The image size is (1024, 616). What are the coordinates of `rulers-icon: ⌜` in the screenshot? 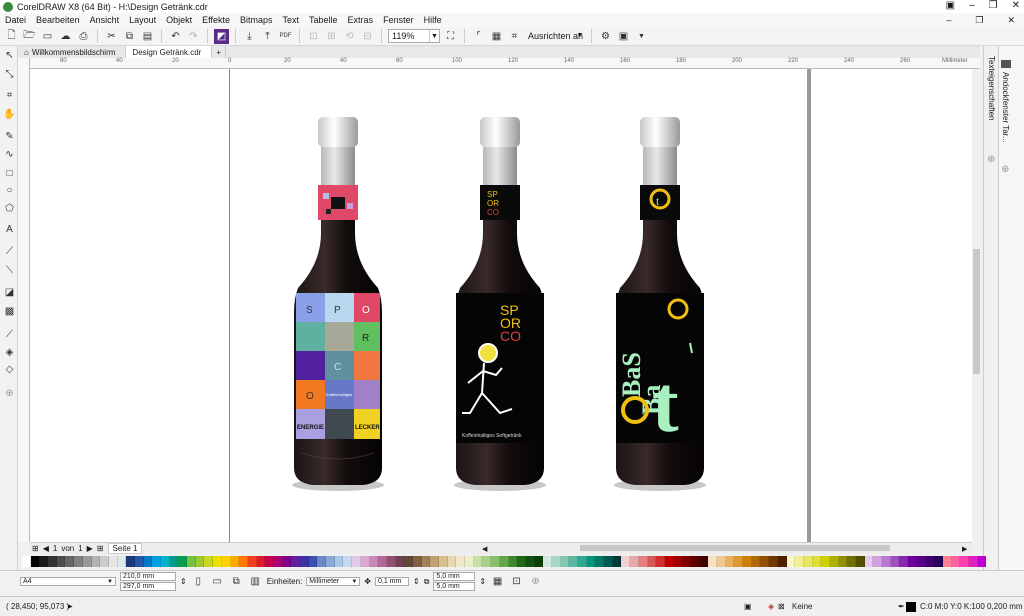 It's located at (478, 36).